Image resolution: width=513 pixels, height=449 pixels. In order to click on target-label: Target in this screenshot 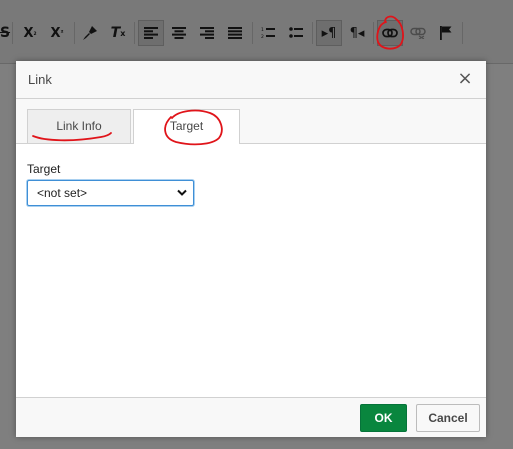, I will do `click(44, 169)`.